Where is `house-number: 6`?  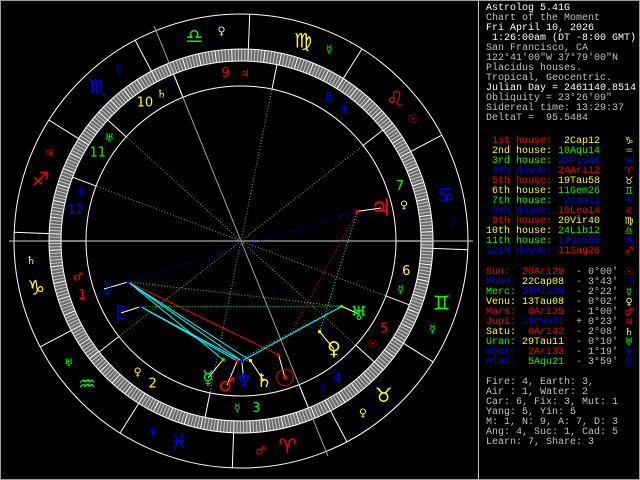
house-number: 6 is located at coordinates (406, 271).